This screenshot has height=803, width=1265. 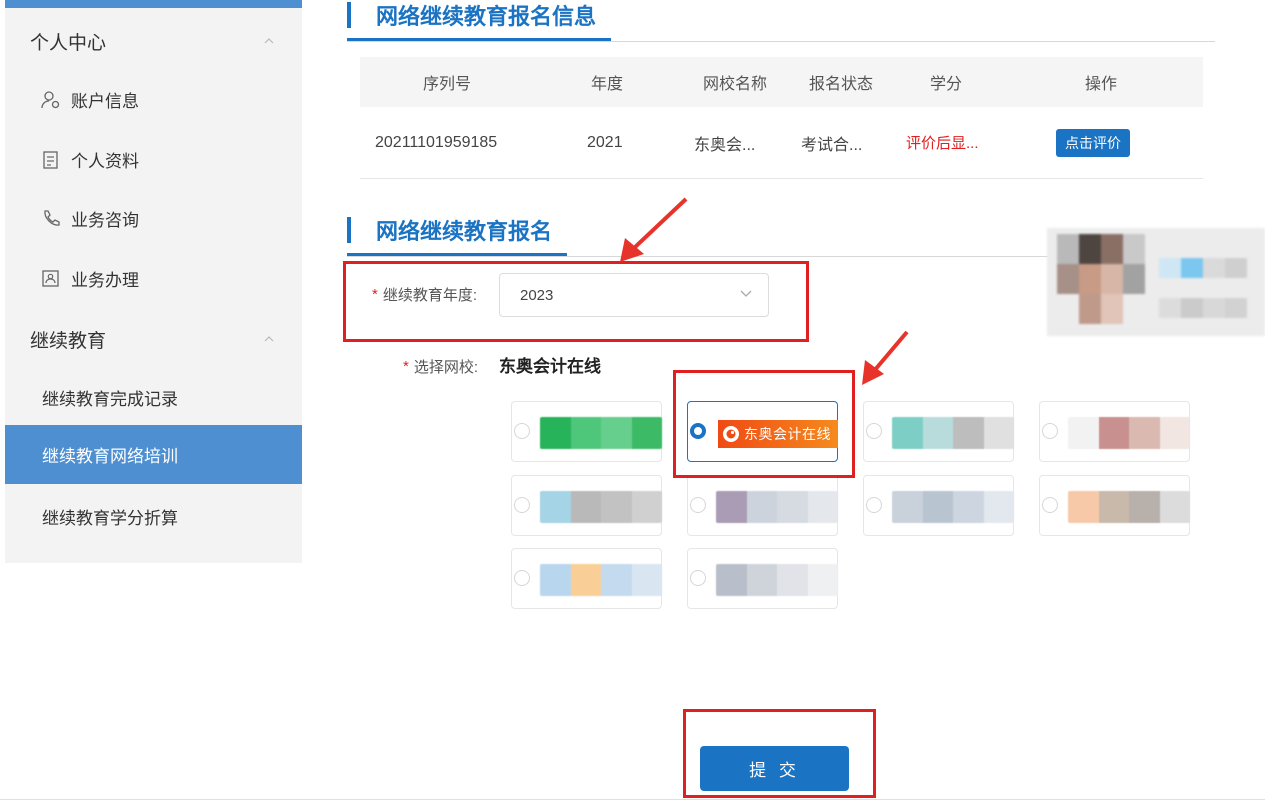 I want to click on sidebar-item-network-training: 继续教育网络培训, so click(x=153, y=454).